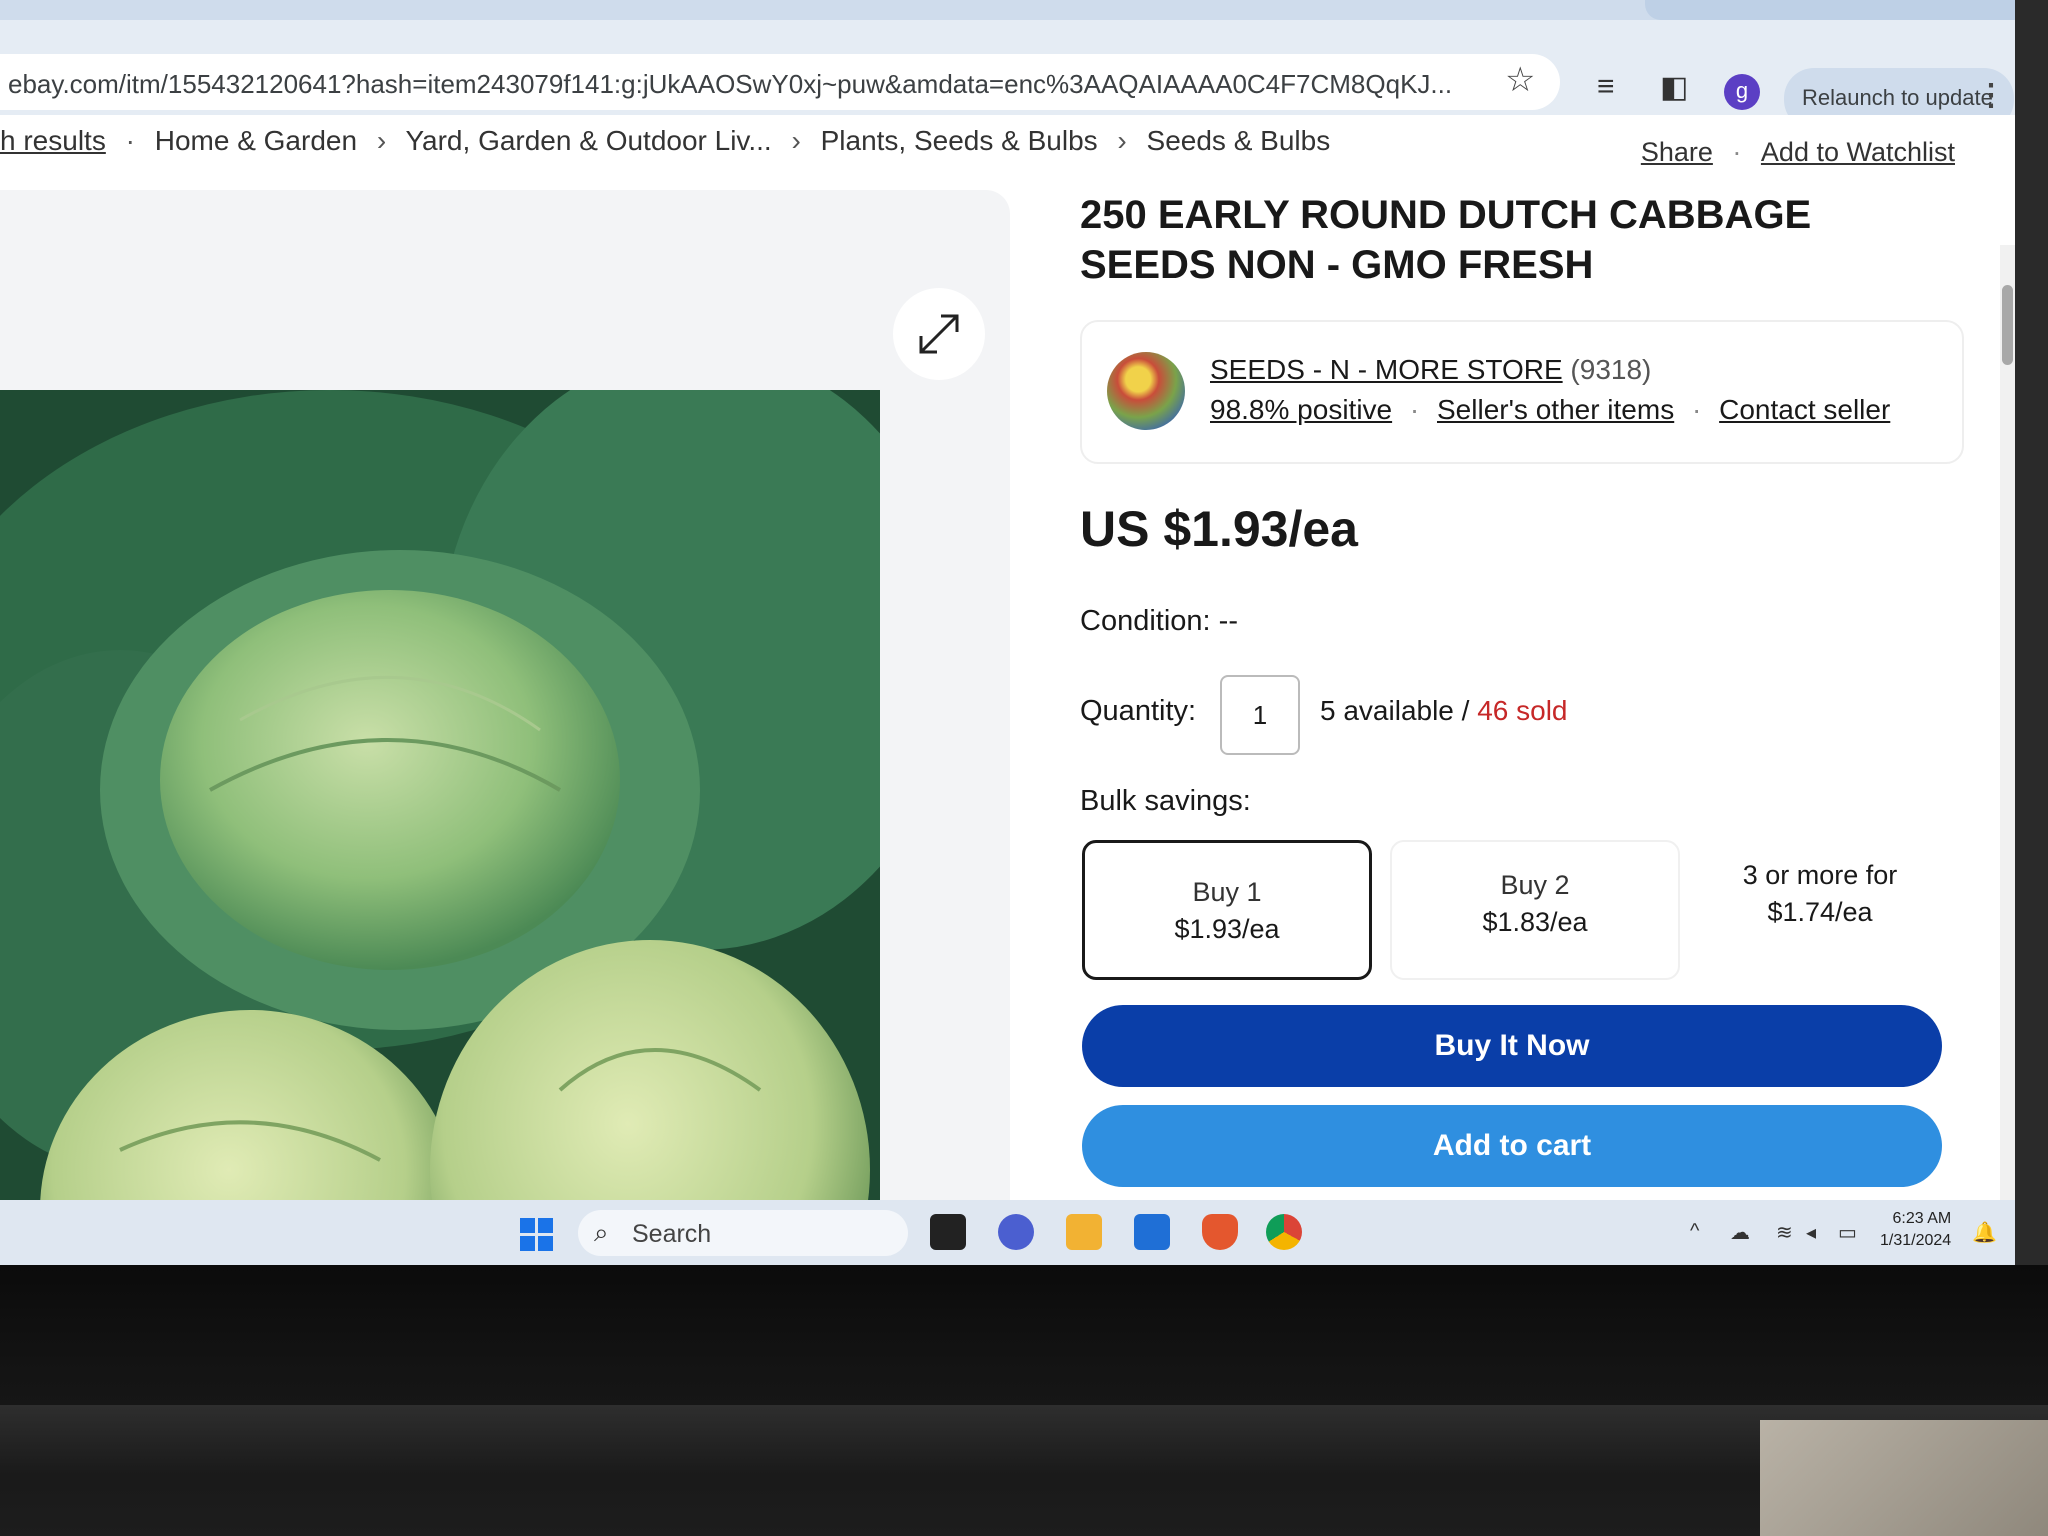 This screenshot has width=2048, height=1536. What do you see at coordinates (1165, 801) in the screenshot?
I see `bulk-savings-label: Bulk savings:` at bounding box center [1165, 801].